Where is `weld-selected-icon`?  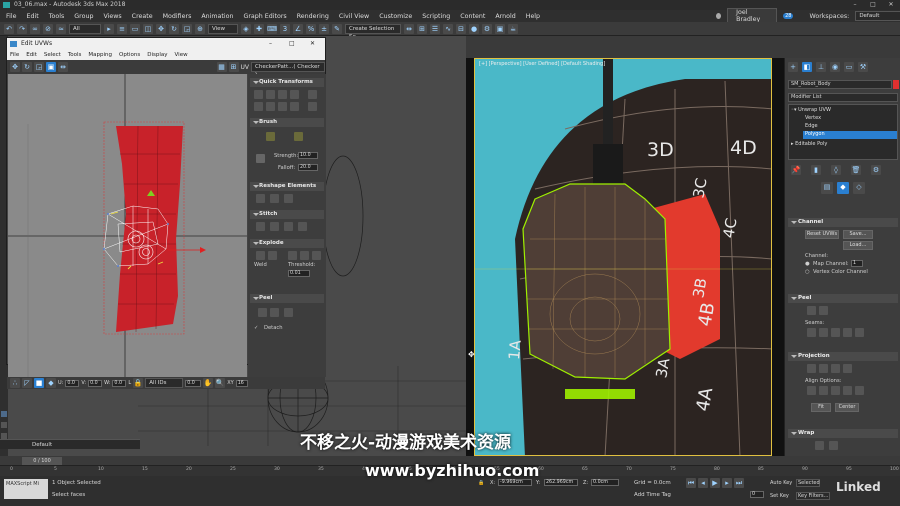 weld-selected-icon is located at coordinates (272, 255).